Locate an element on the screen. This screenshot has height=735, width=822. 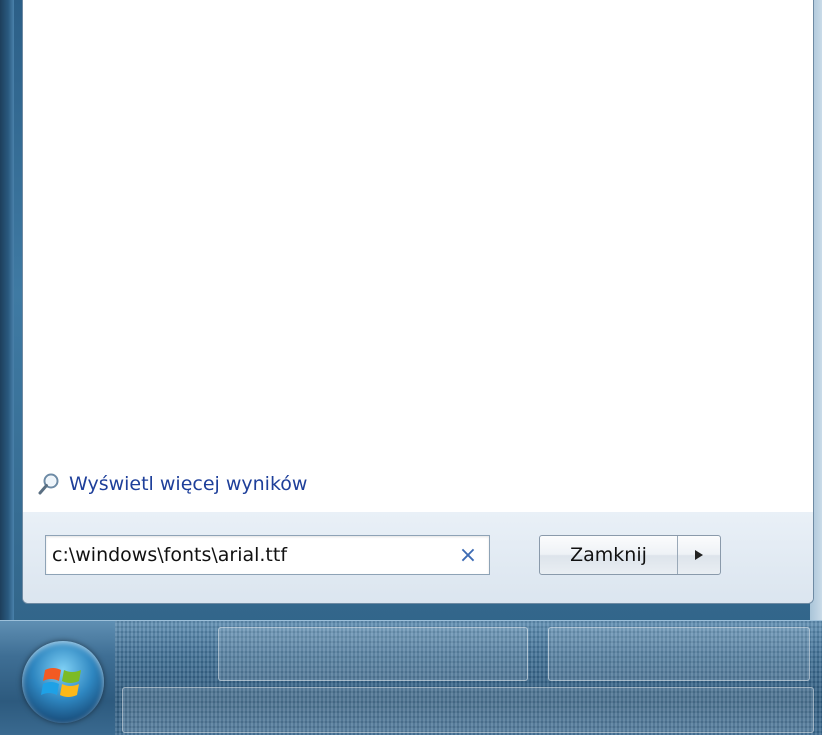
more-results-link: Wyświetl więcej wyników is located at coordinates (172, 484).